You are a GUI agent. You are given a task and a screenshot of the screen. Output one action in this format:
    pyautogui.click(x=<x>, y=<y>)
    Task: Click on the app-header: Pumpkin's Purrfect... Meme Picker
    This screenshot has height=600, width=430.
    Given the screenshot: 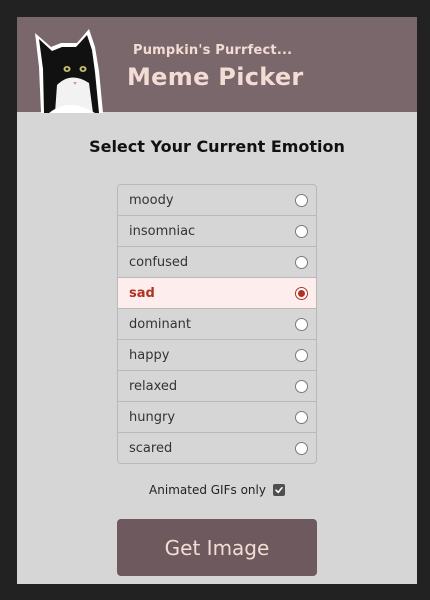 What is the action you would take?
    pyautogui.click(x=217, y=65)
    